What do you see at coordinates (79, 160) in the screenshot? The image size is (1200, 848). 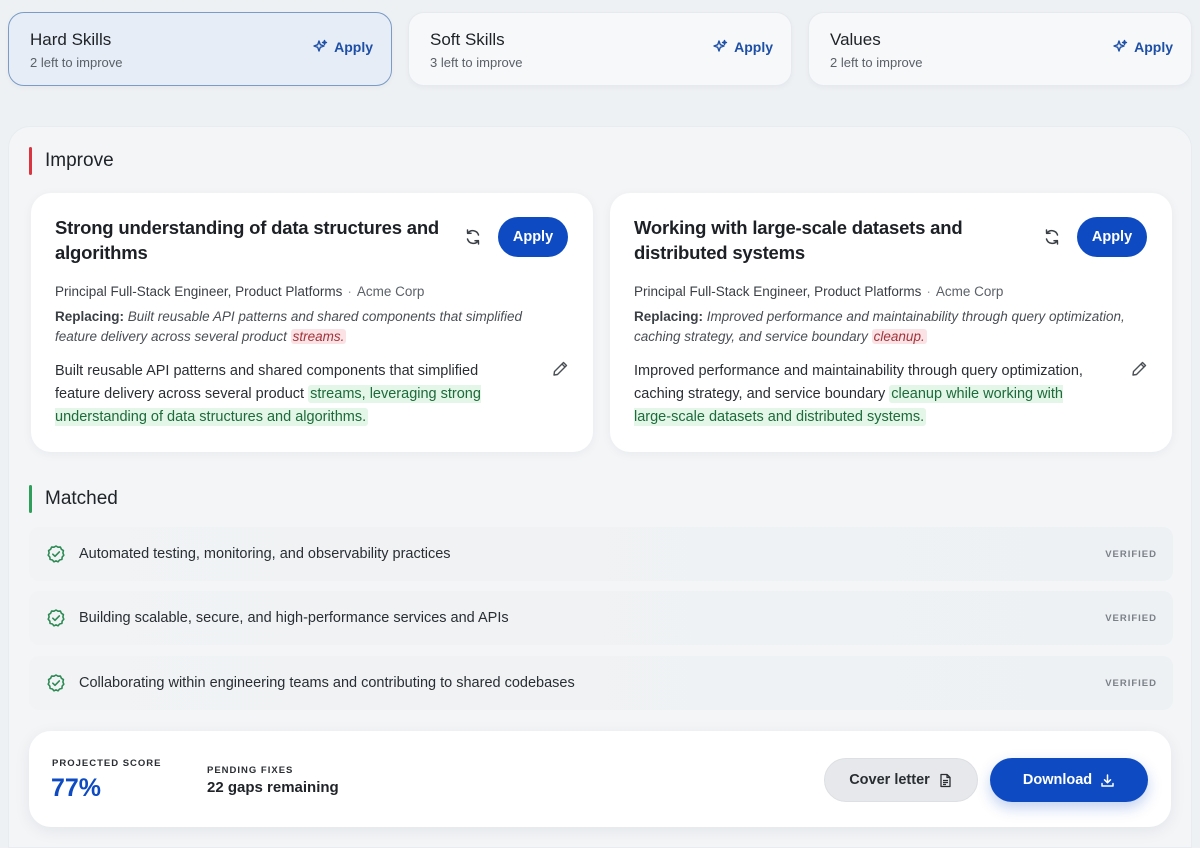 I see `section-title: Improve` at bounding box center [79, 160].